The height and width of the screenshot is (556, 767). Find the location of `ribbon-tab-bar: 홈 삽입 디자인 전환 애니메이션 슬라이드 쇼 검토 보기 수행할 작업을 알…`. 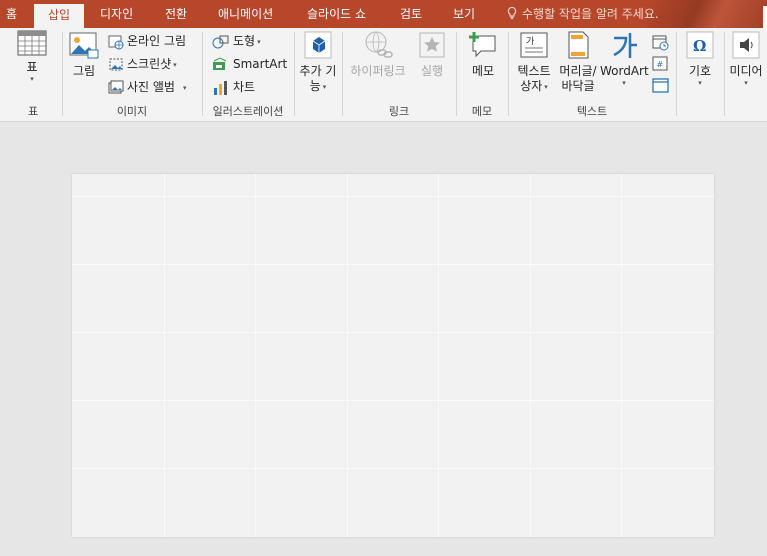

ribbon-tab-bar: 홈 삽입 디자인 전환 애니메이션 슬라이드 쇼 검토 보기 수행할 작업을 알… is located at coordinates (383, 14).